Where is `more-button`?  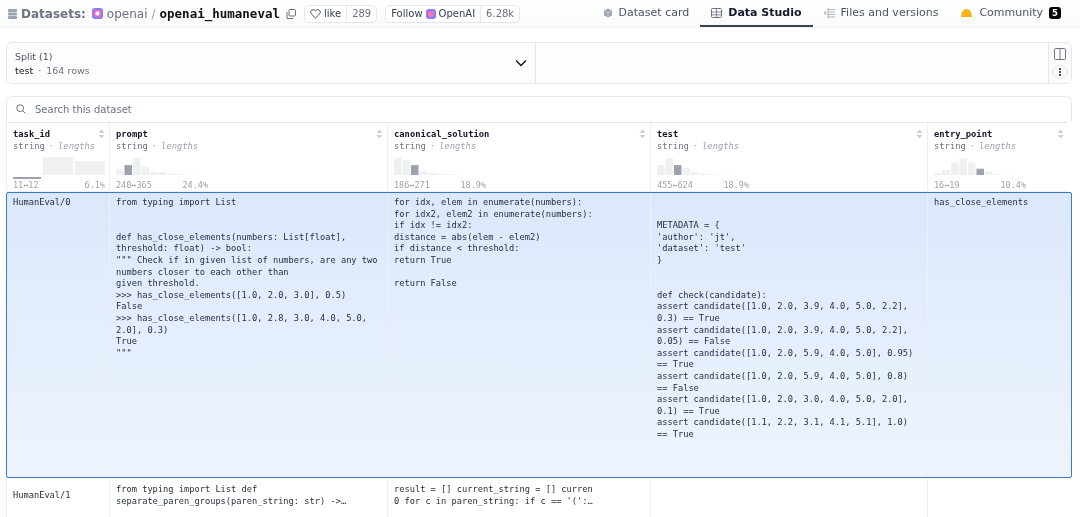
more-button is located at coordinates (1060, 71).